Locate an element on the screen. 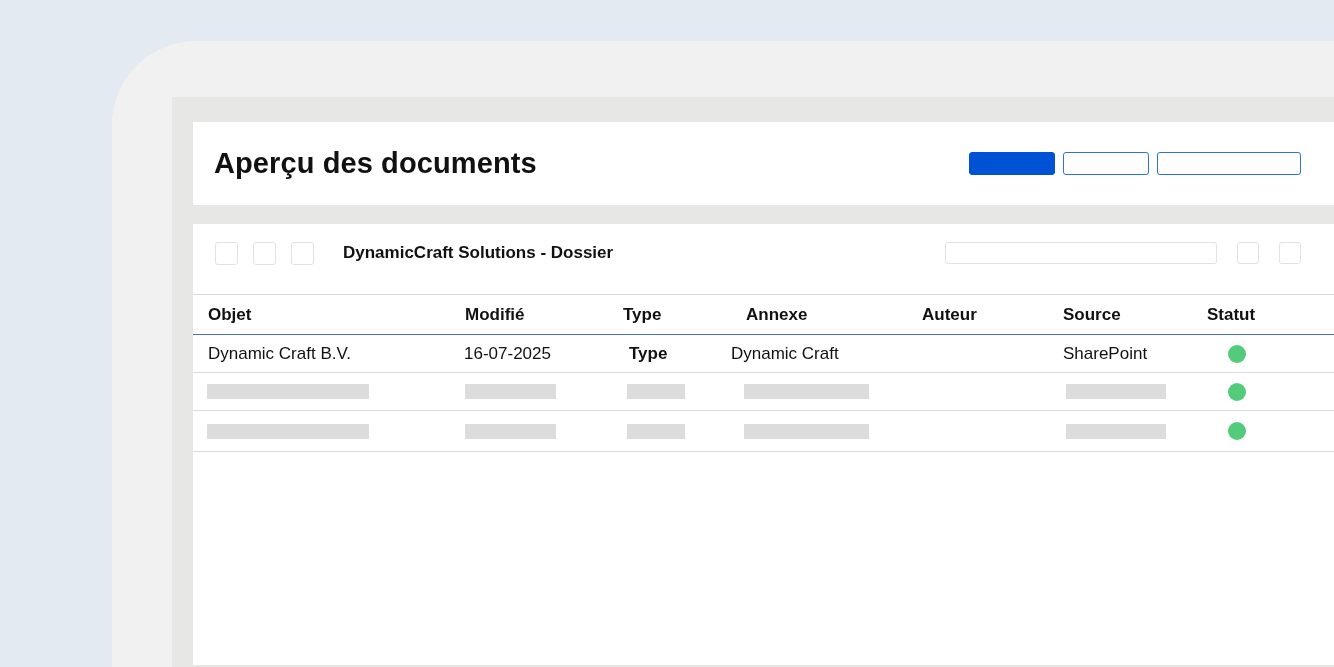 This screenshot has height=667, width=1334. table-cell: Dynamic Craft is located at coordinates (785, 353).